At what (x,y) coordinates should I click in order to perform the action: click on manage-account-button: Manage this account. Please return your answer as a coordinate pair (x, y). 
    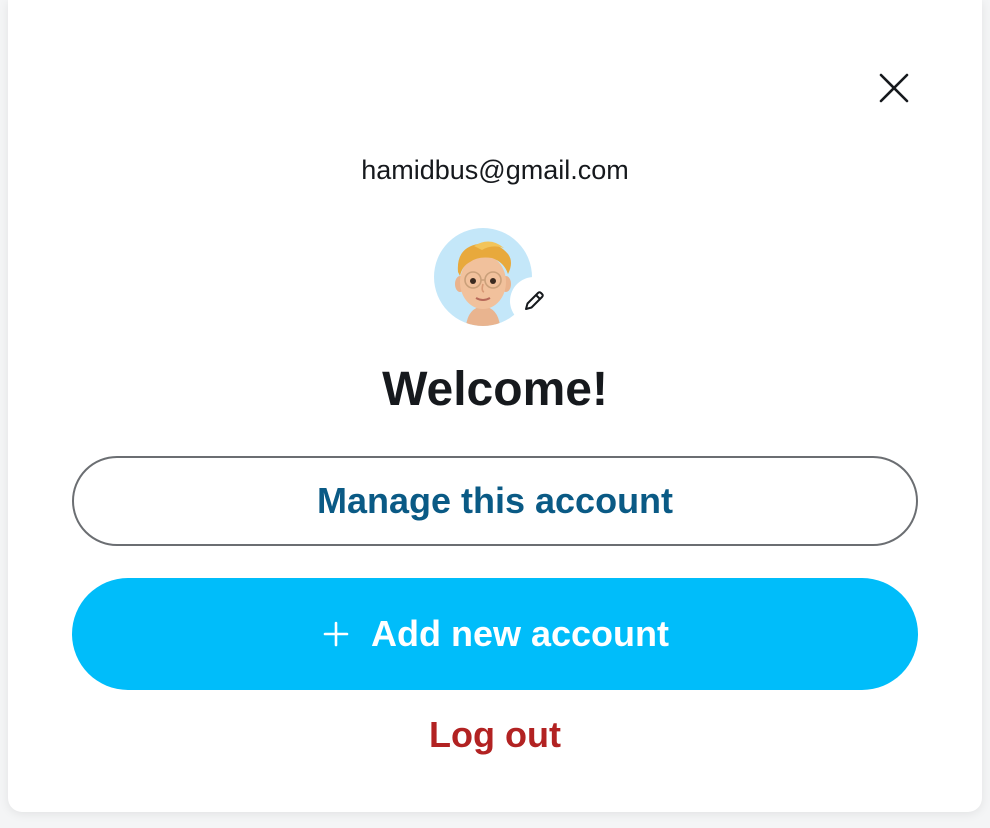
    Looking at the image, I should click on (495, 501).